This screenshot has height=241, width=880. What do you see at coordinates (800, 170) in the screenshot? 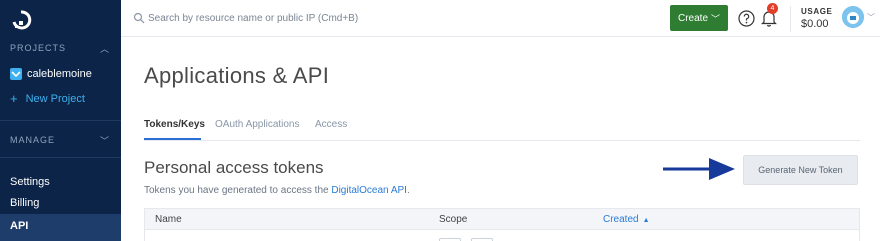
I see `generate-new-token-button: Generate New Token` at bounding box center [800, 170].